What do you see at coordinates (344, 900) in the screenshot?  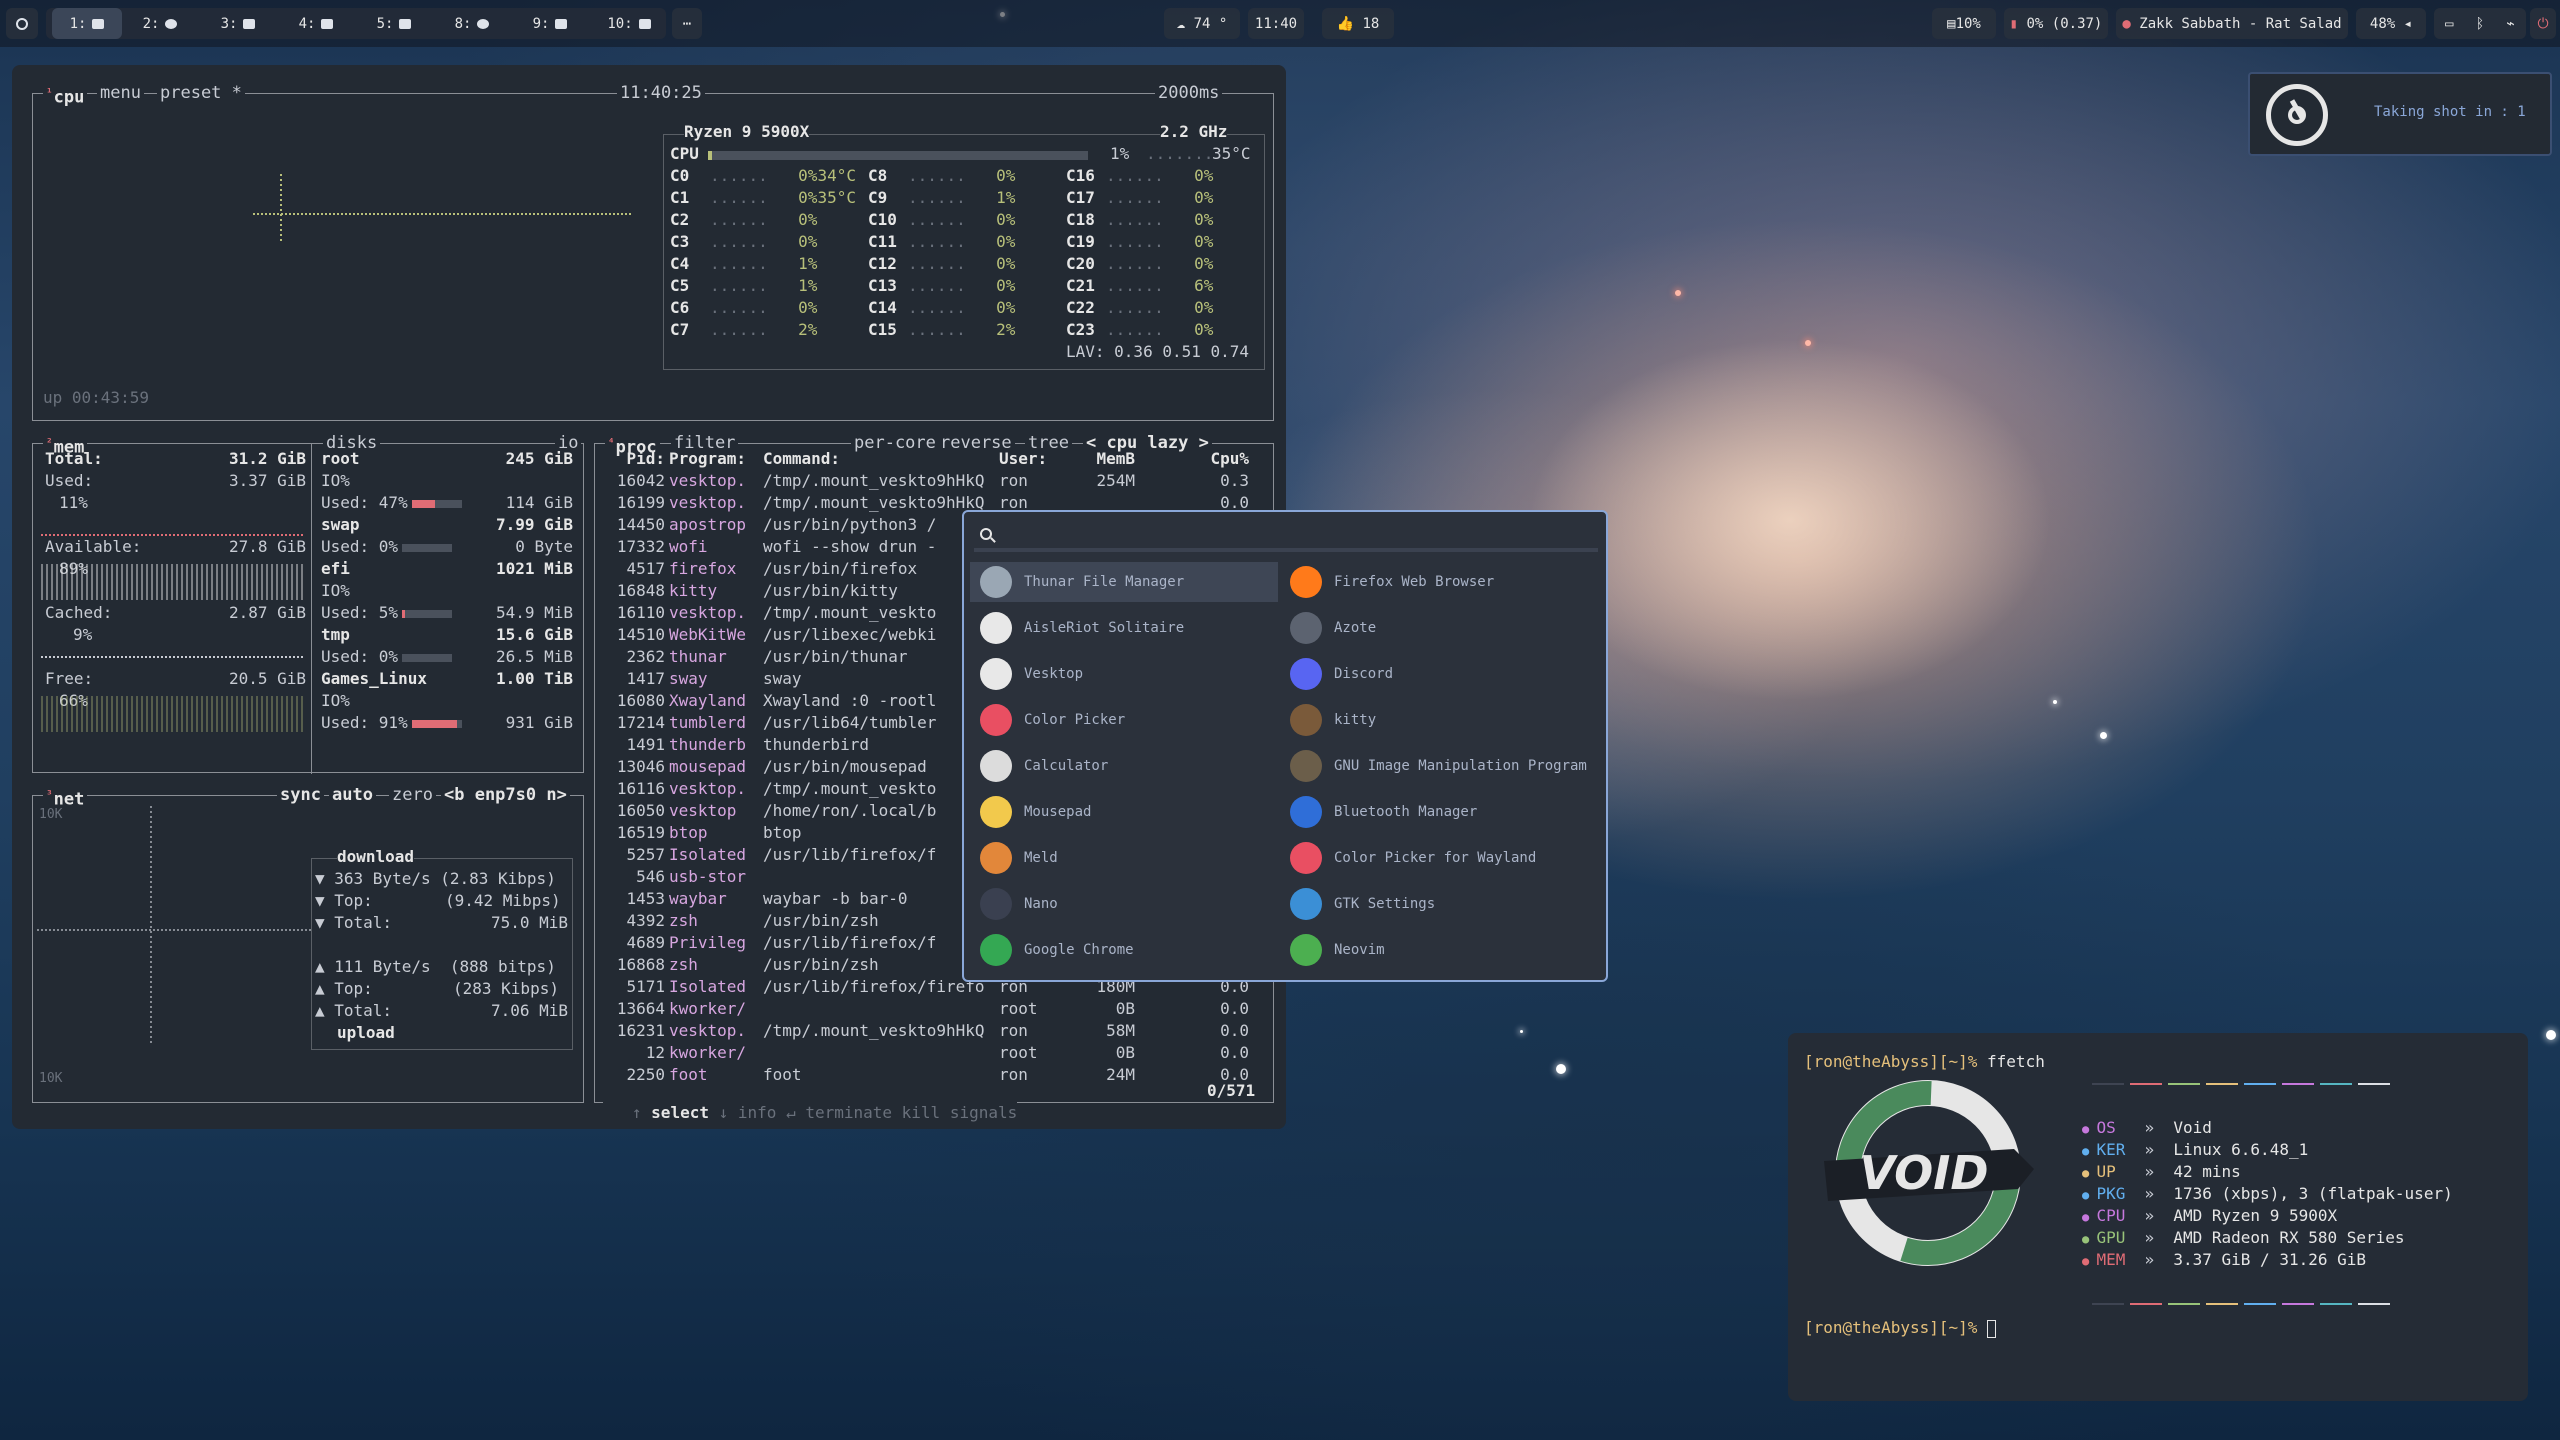 I see `download-top: ▼ Top:` at bounding box center [344, 900].